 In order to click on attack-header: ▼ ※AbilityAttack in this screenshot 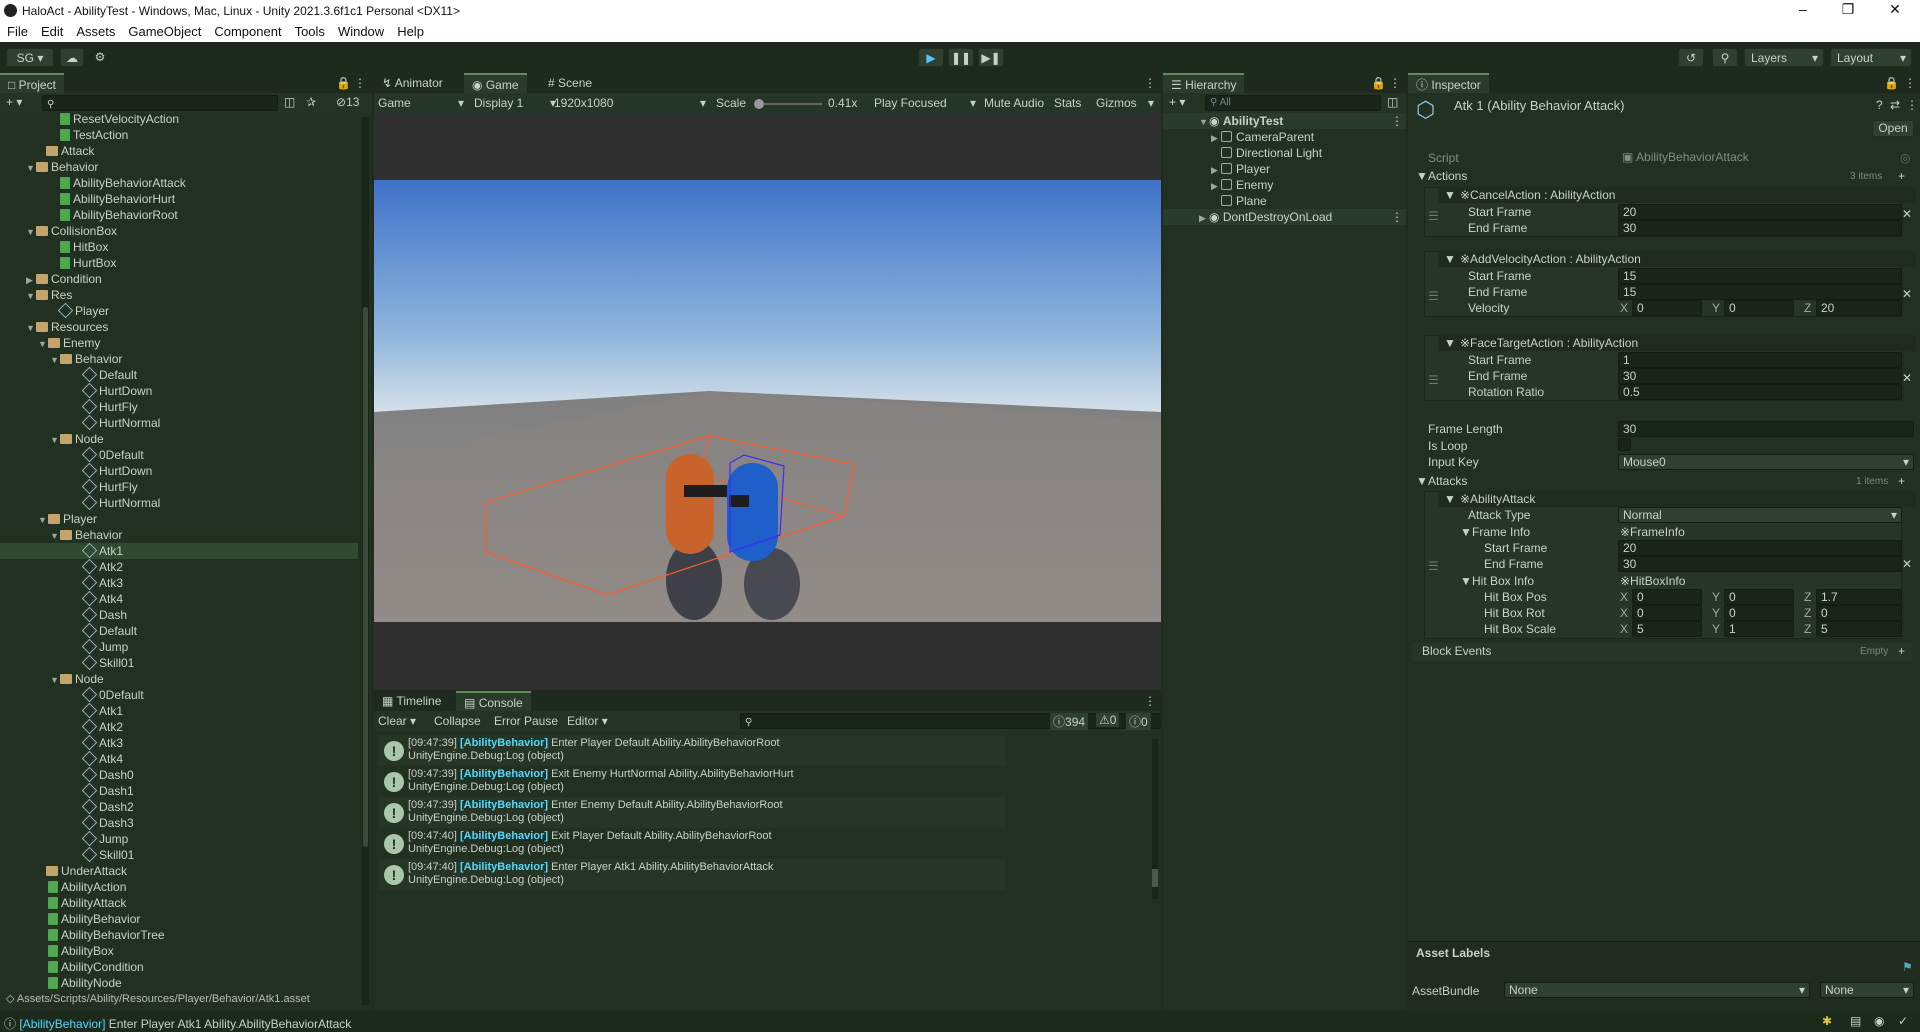, I will do `click(1677, 499)`.